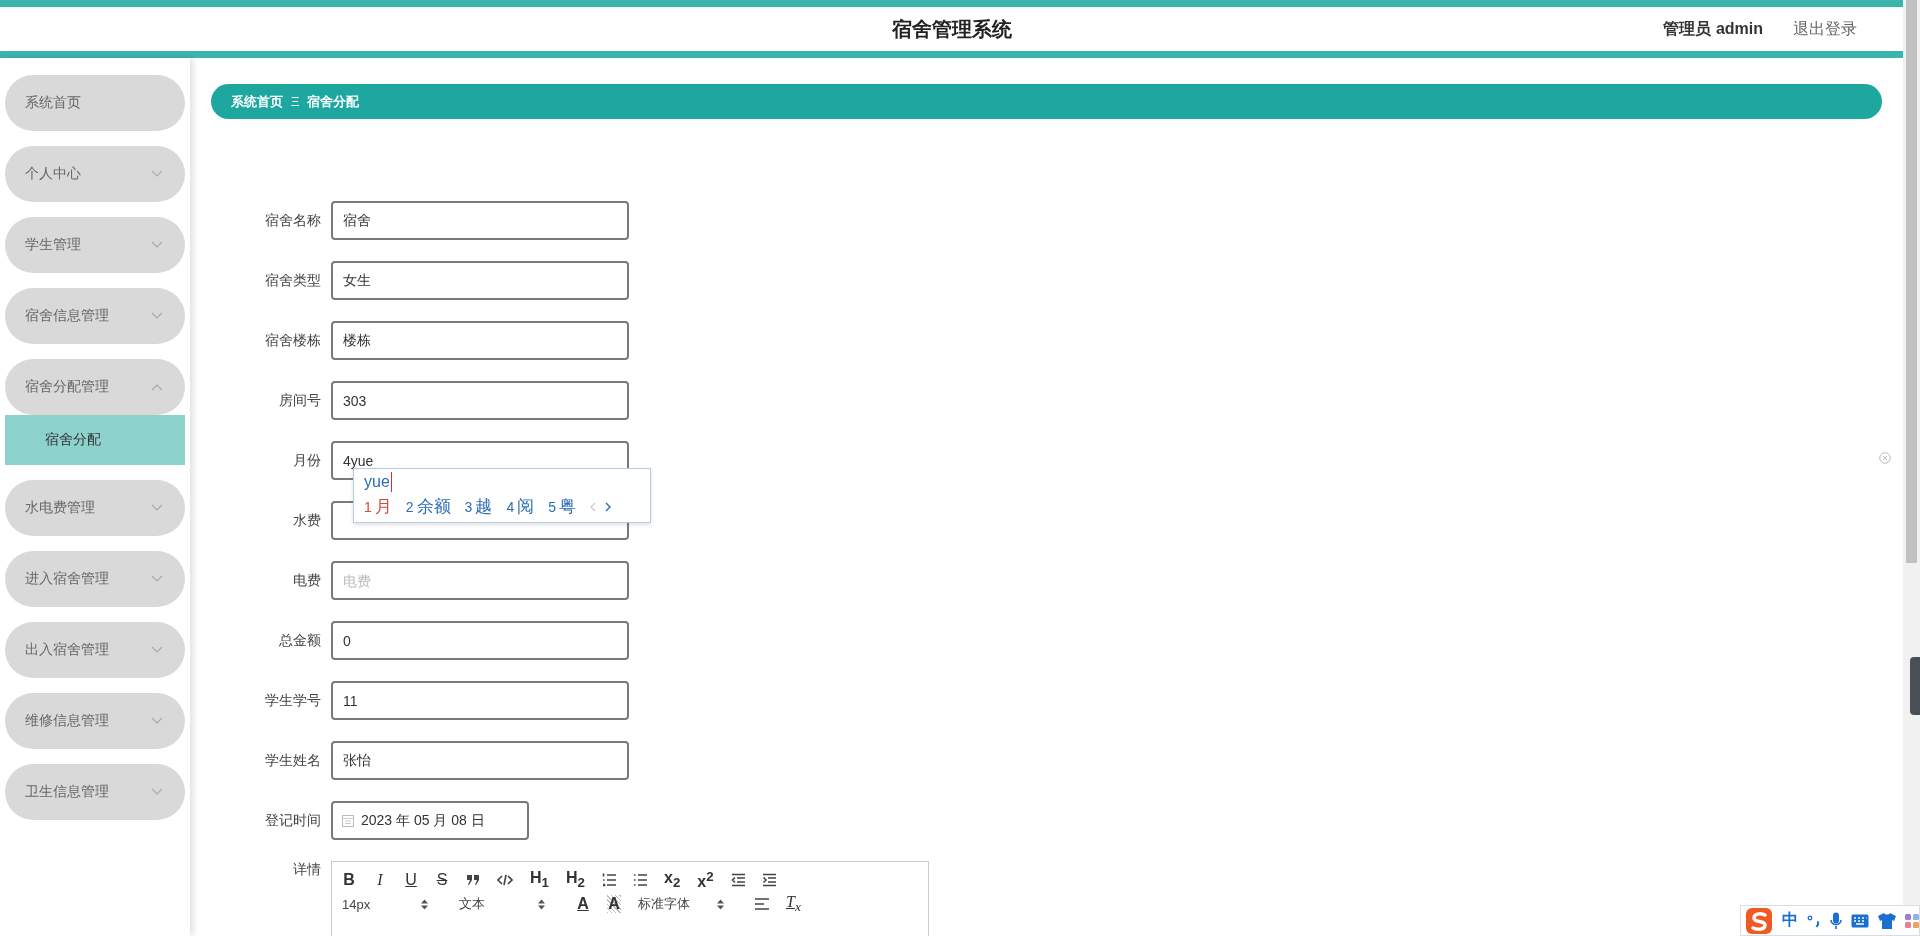  What do you see at coordinates (306, 520) in the screenshot?
I see `field-label: 水费` at bounding box center [306, 520].